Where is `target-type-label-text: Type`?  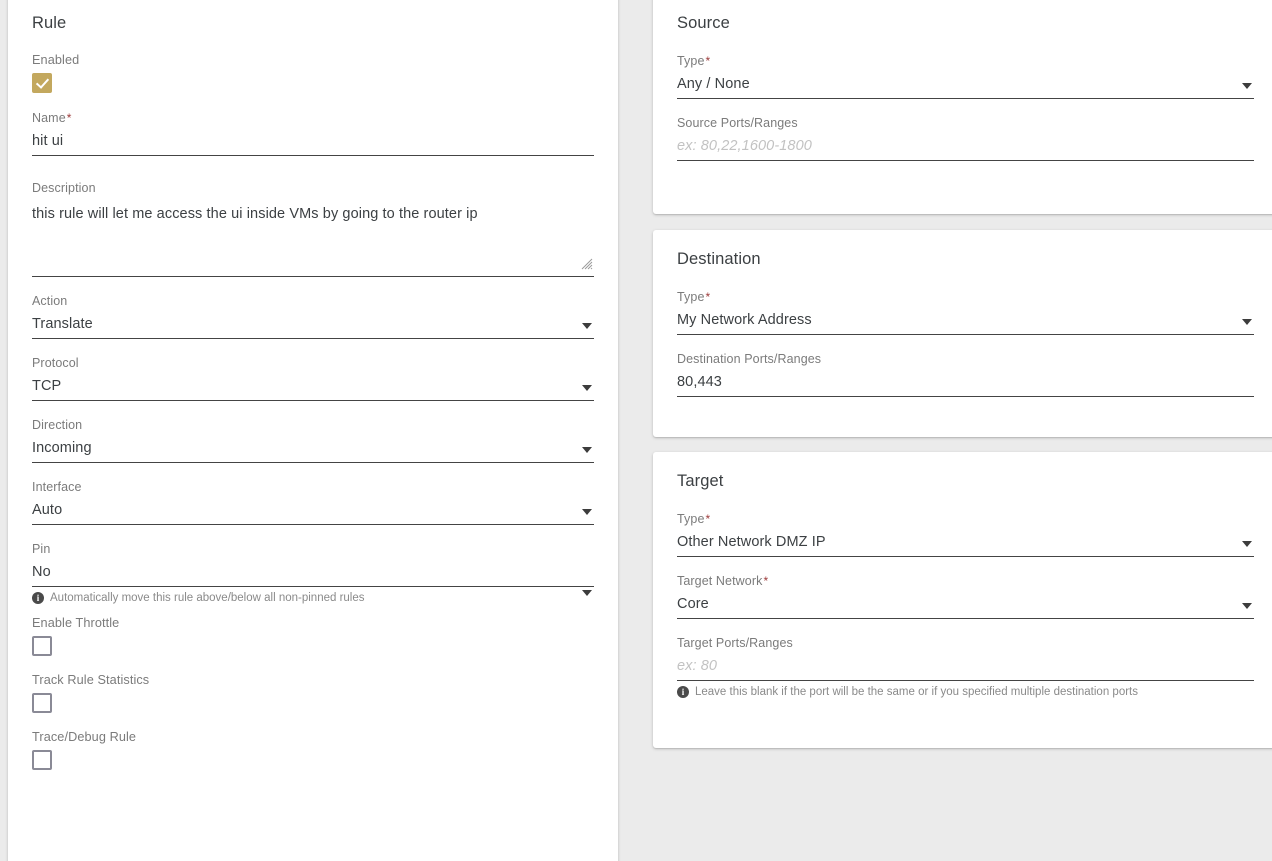 target-type-label-text: Type is located at coordinates (691, 519).